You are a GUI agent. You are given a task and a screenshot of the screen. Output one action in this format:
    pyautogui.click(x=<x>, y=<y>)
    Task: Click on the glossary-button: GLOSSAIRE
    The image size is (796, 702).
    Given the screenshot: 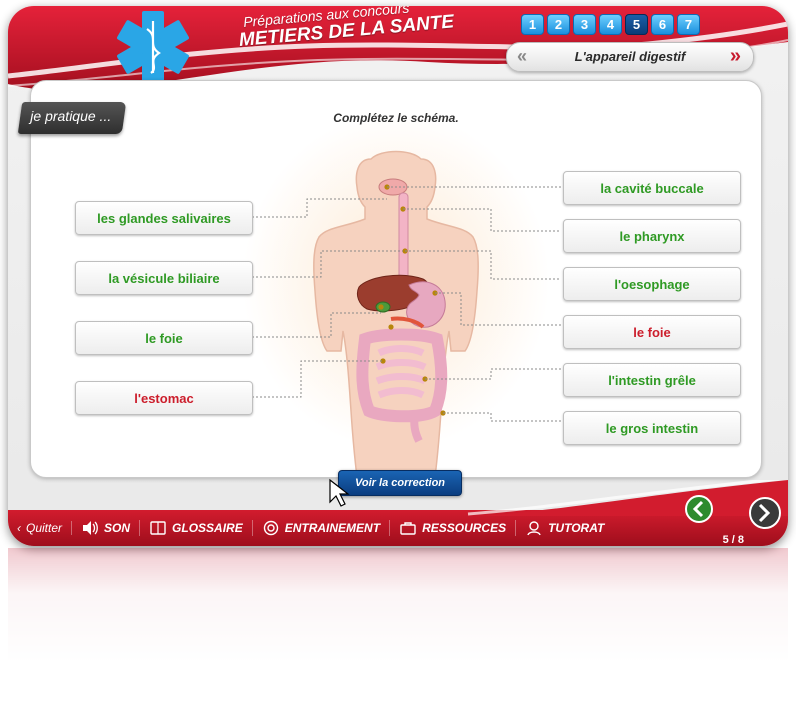 What is the action you would take?
    pyautogui.click(x=196, y=528)
    